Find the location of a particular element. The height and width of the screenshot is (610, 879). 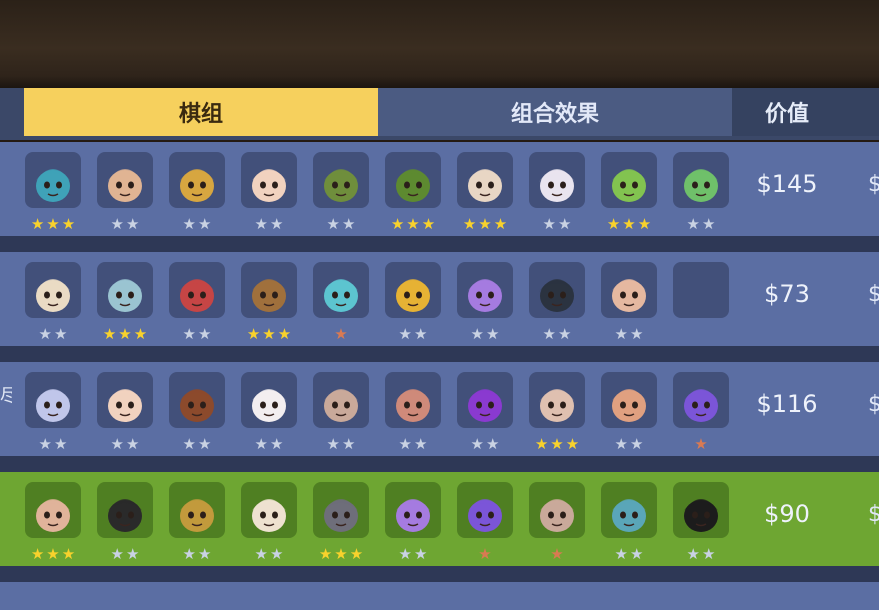

dark-hair-hero-icon is located at coordinates (125, 510).